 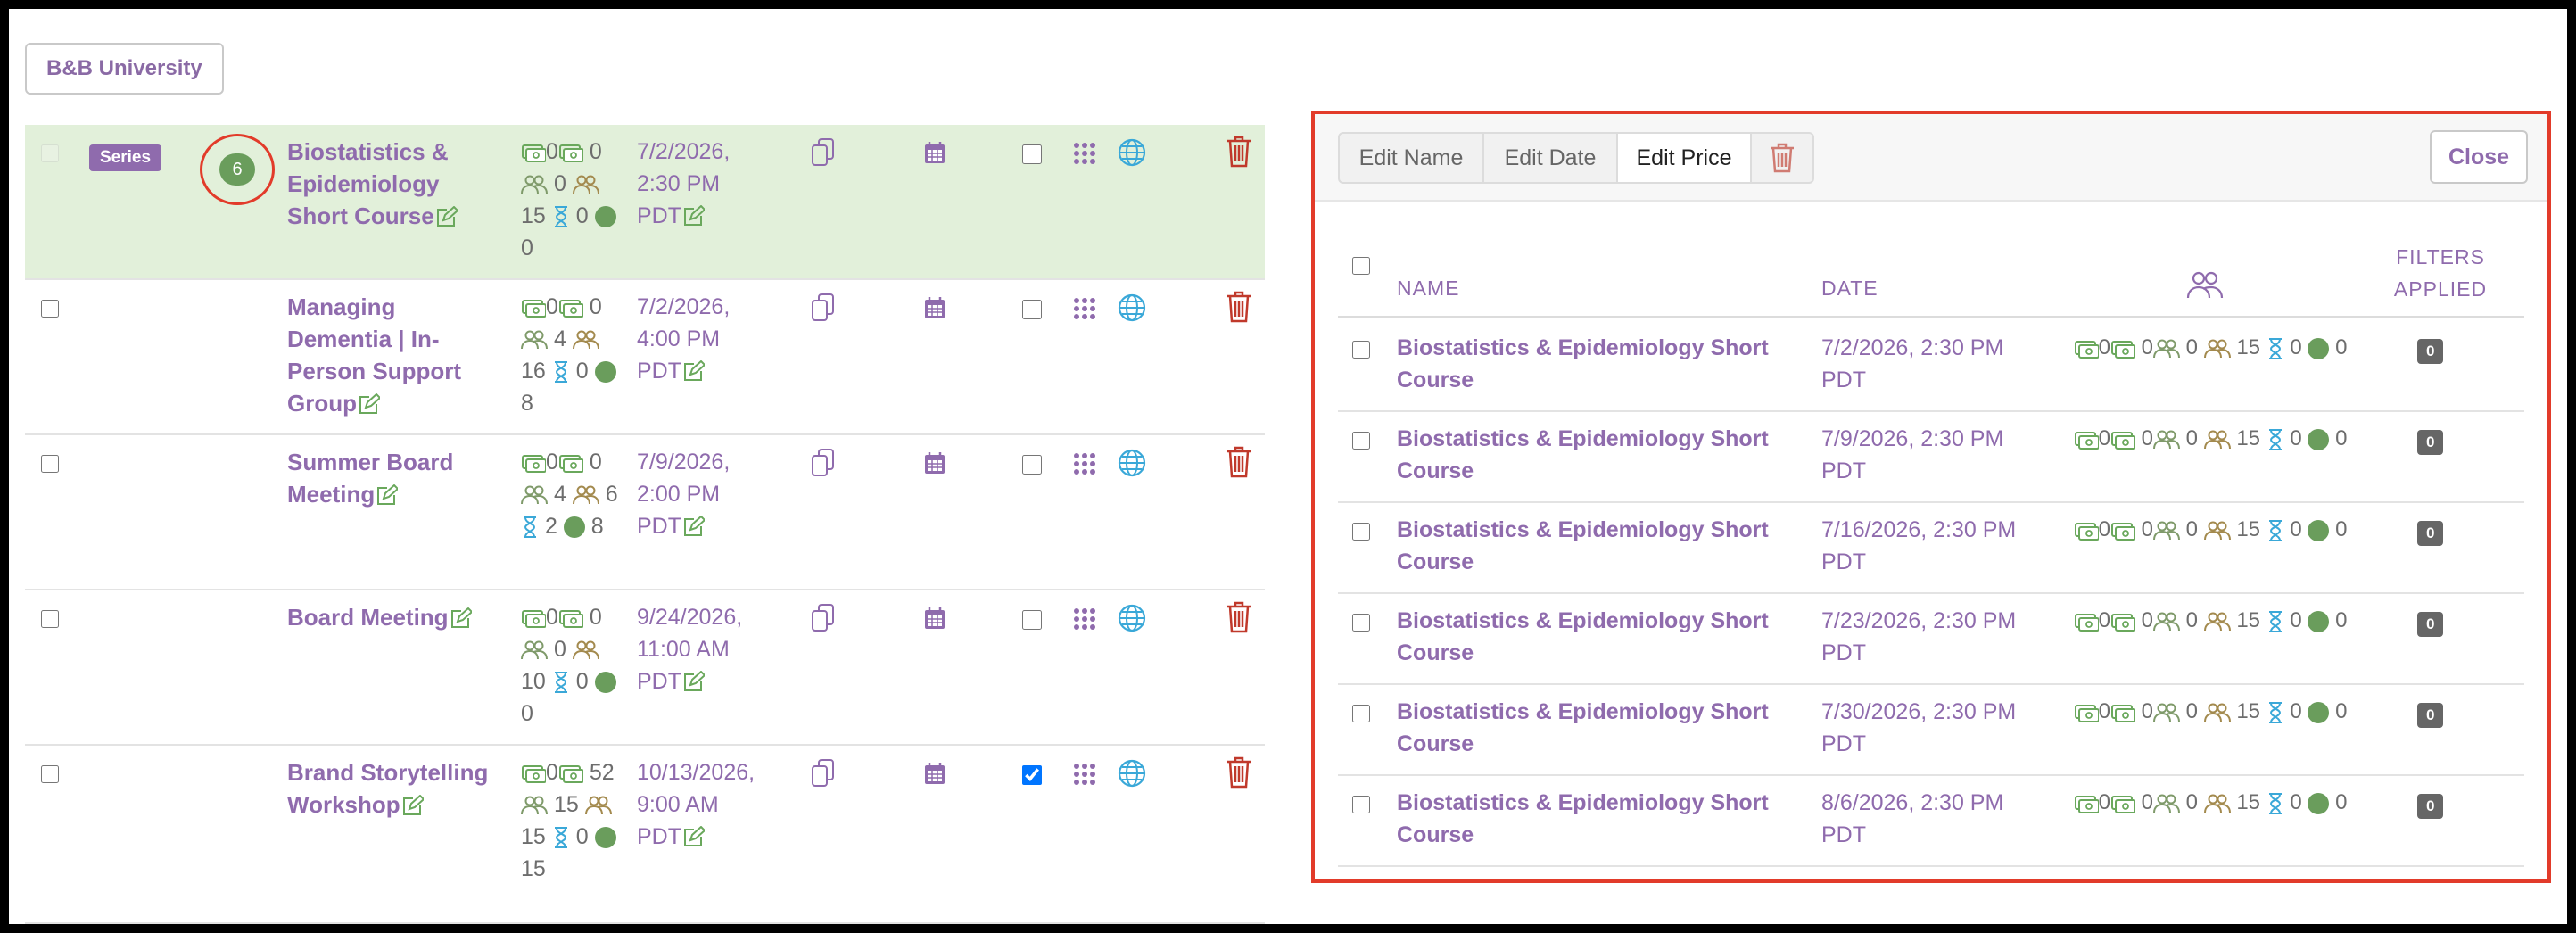 I want to click on occurrence-stat-1: 0, so click(x=2147, y=711).